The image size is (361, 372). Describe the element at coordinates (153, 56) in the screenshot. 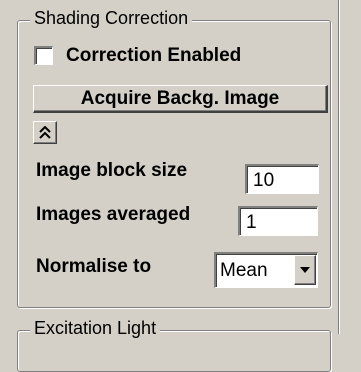

I see `correction-enabled-label: Correction Enabled` at that location.